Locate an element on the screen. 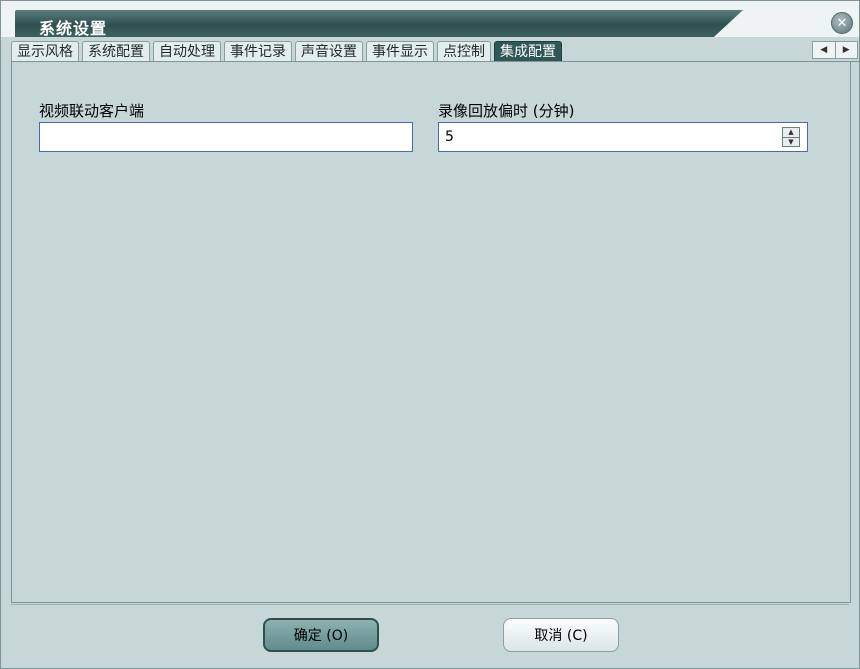  footer-divider is located at coordinates (430, 604).